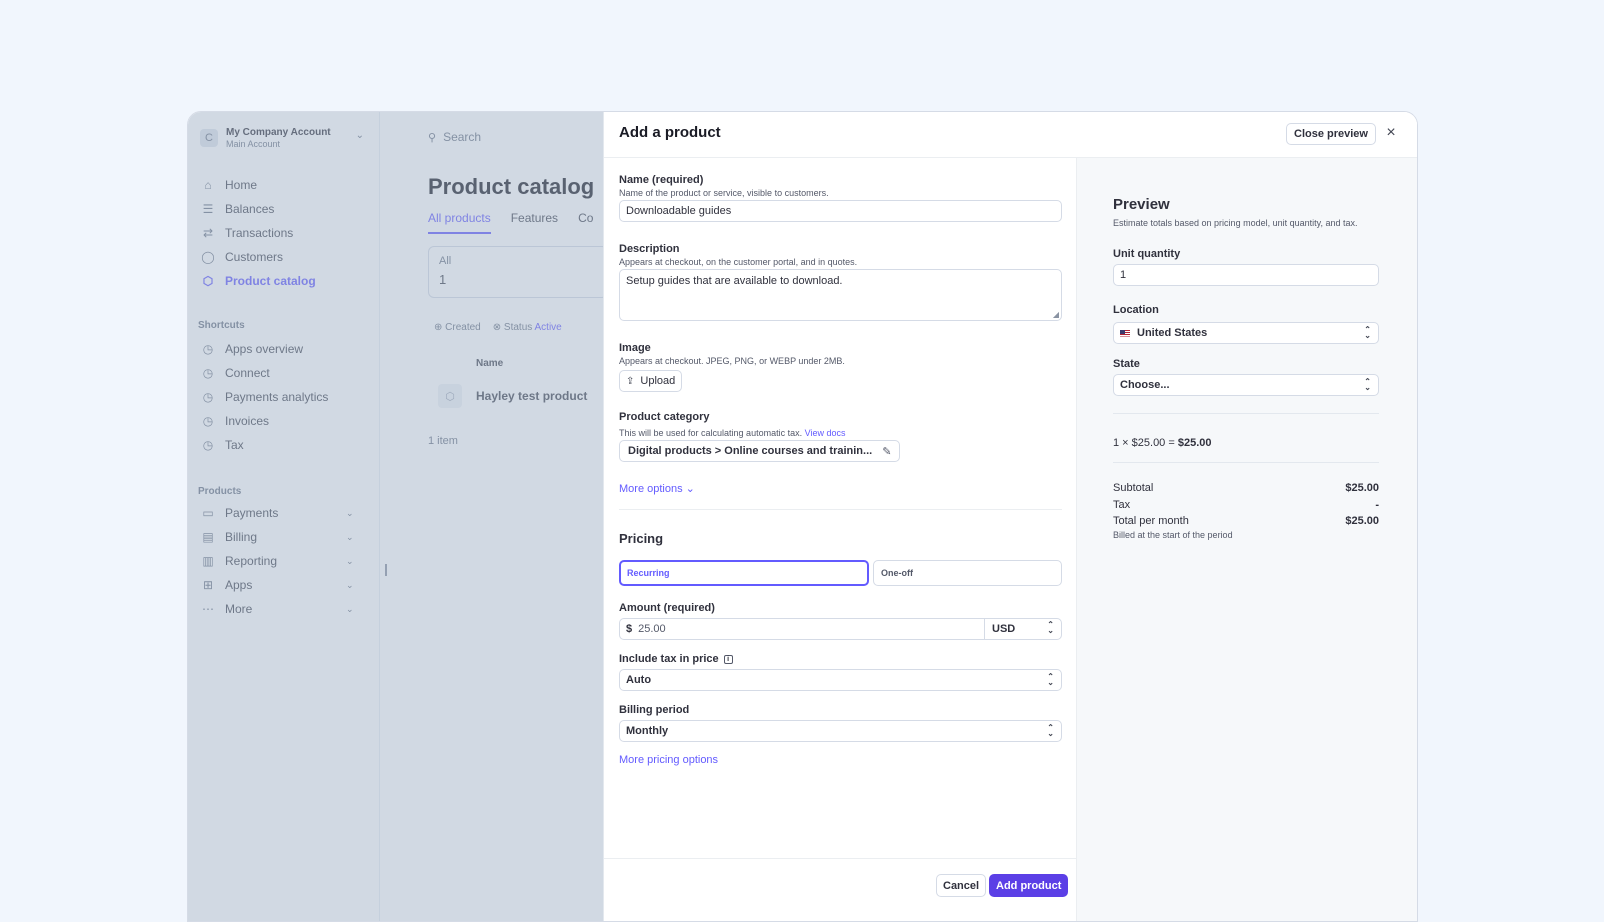  What do you see at coordinates (664, 417) in the screenshot?
I see `category-label: Product category` at bounding box center [664, 417].